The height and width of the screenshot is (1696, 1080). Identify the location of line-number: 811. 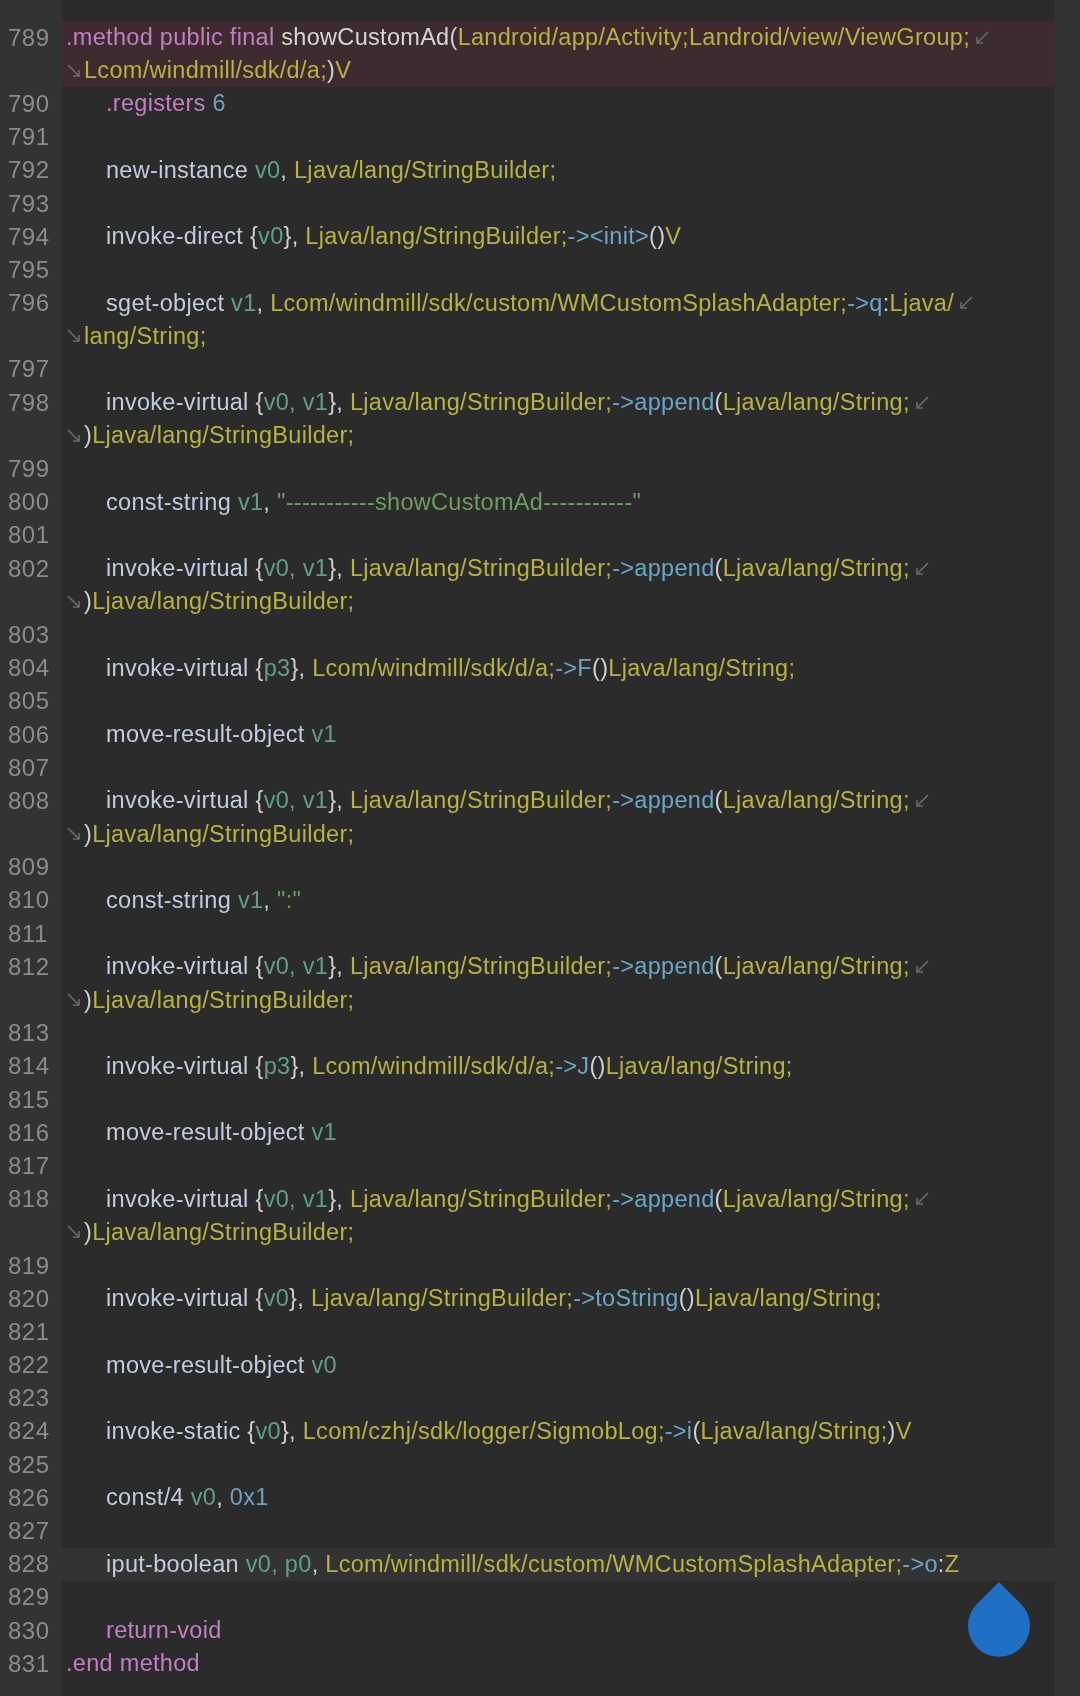
(28, 933).